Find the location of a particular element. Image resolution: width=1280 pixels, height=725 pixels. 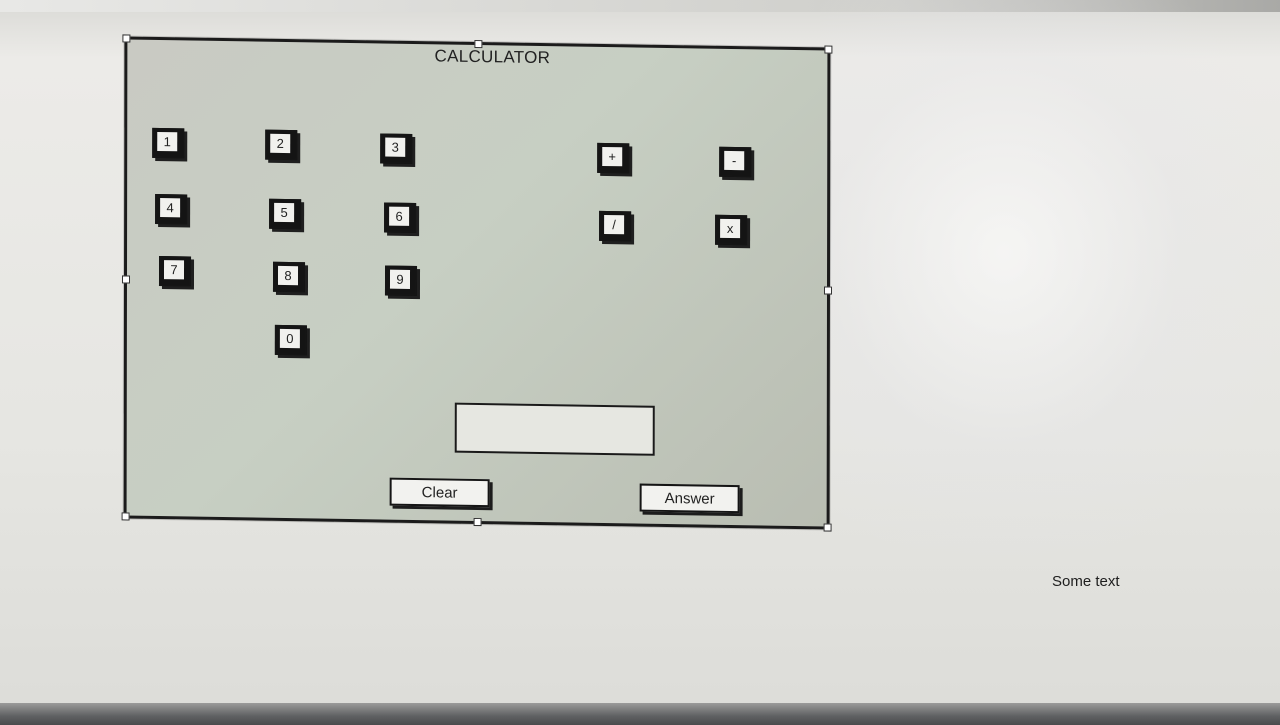

key-divide: / is located at coordinates (615, 226).